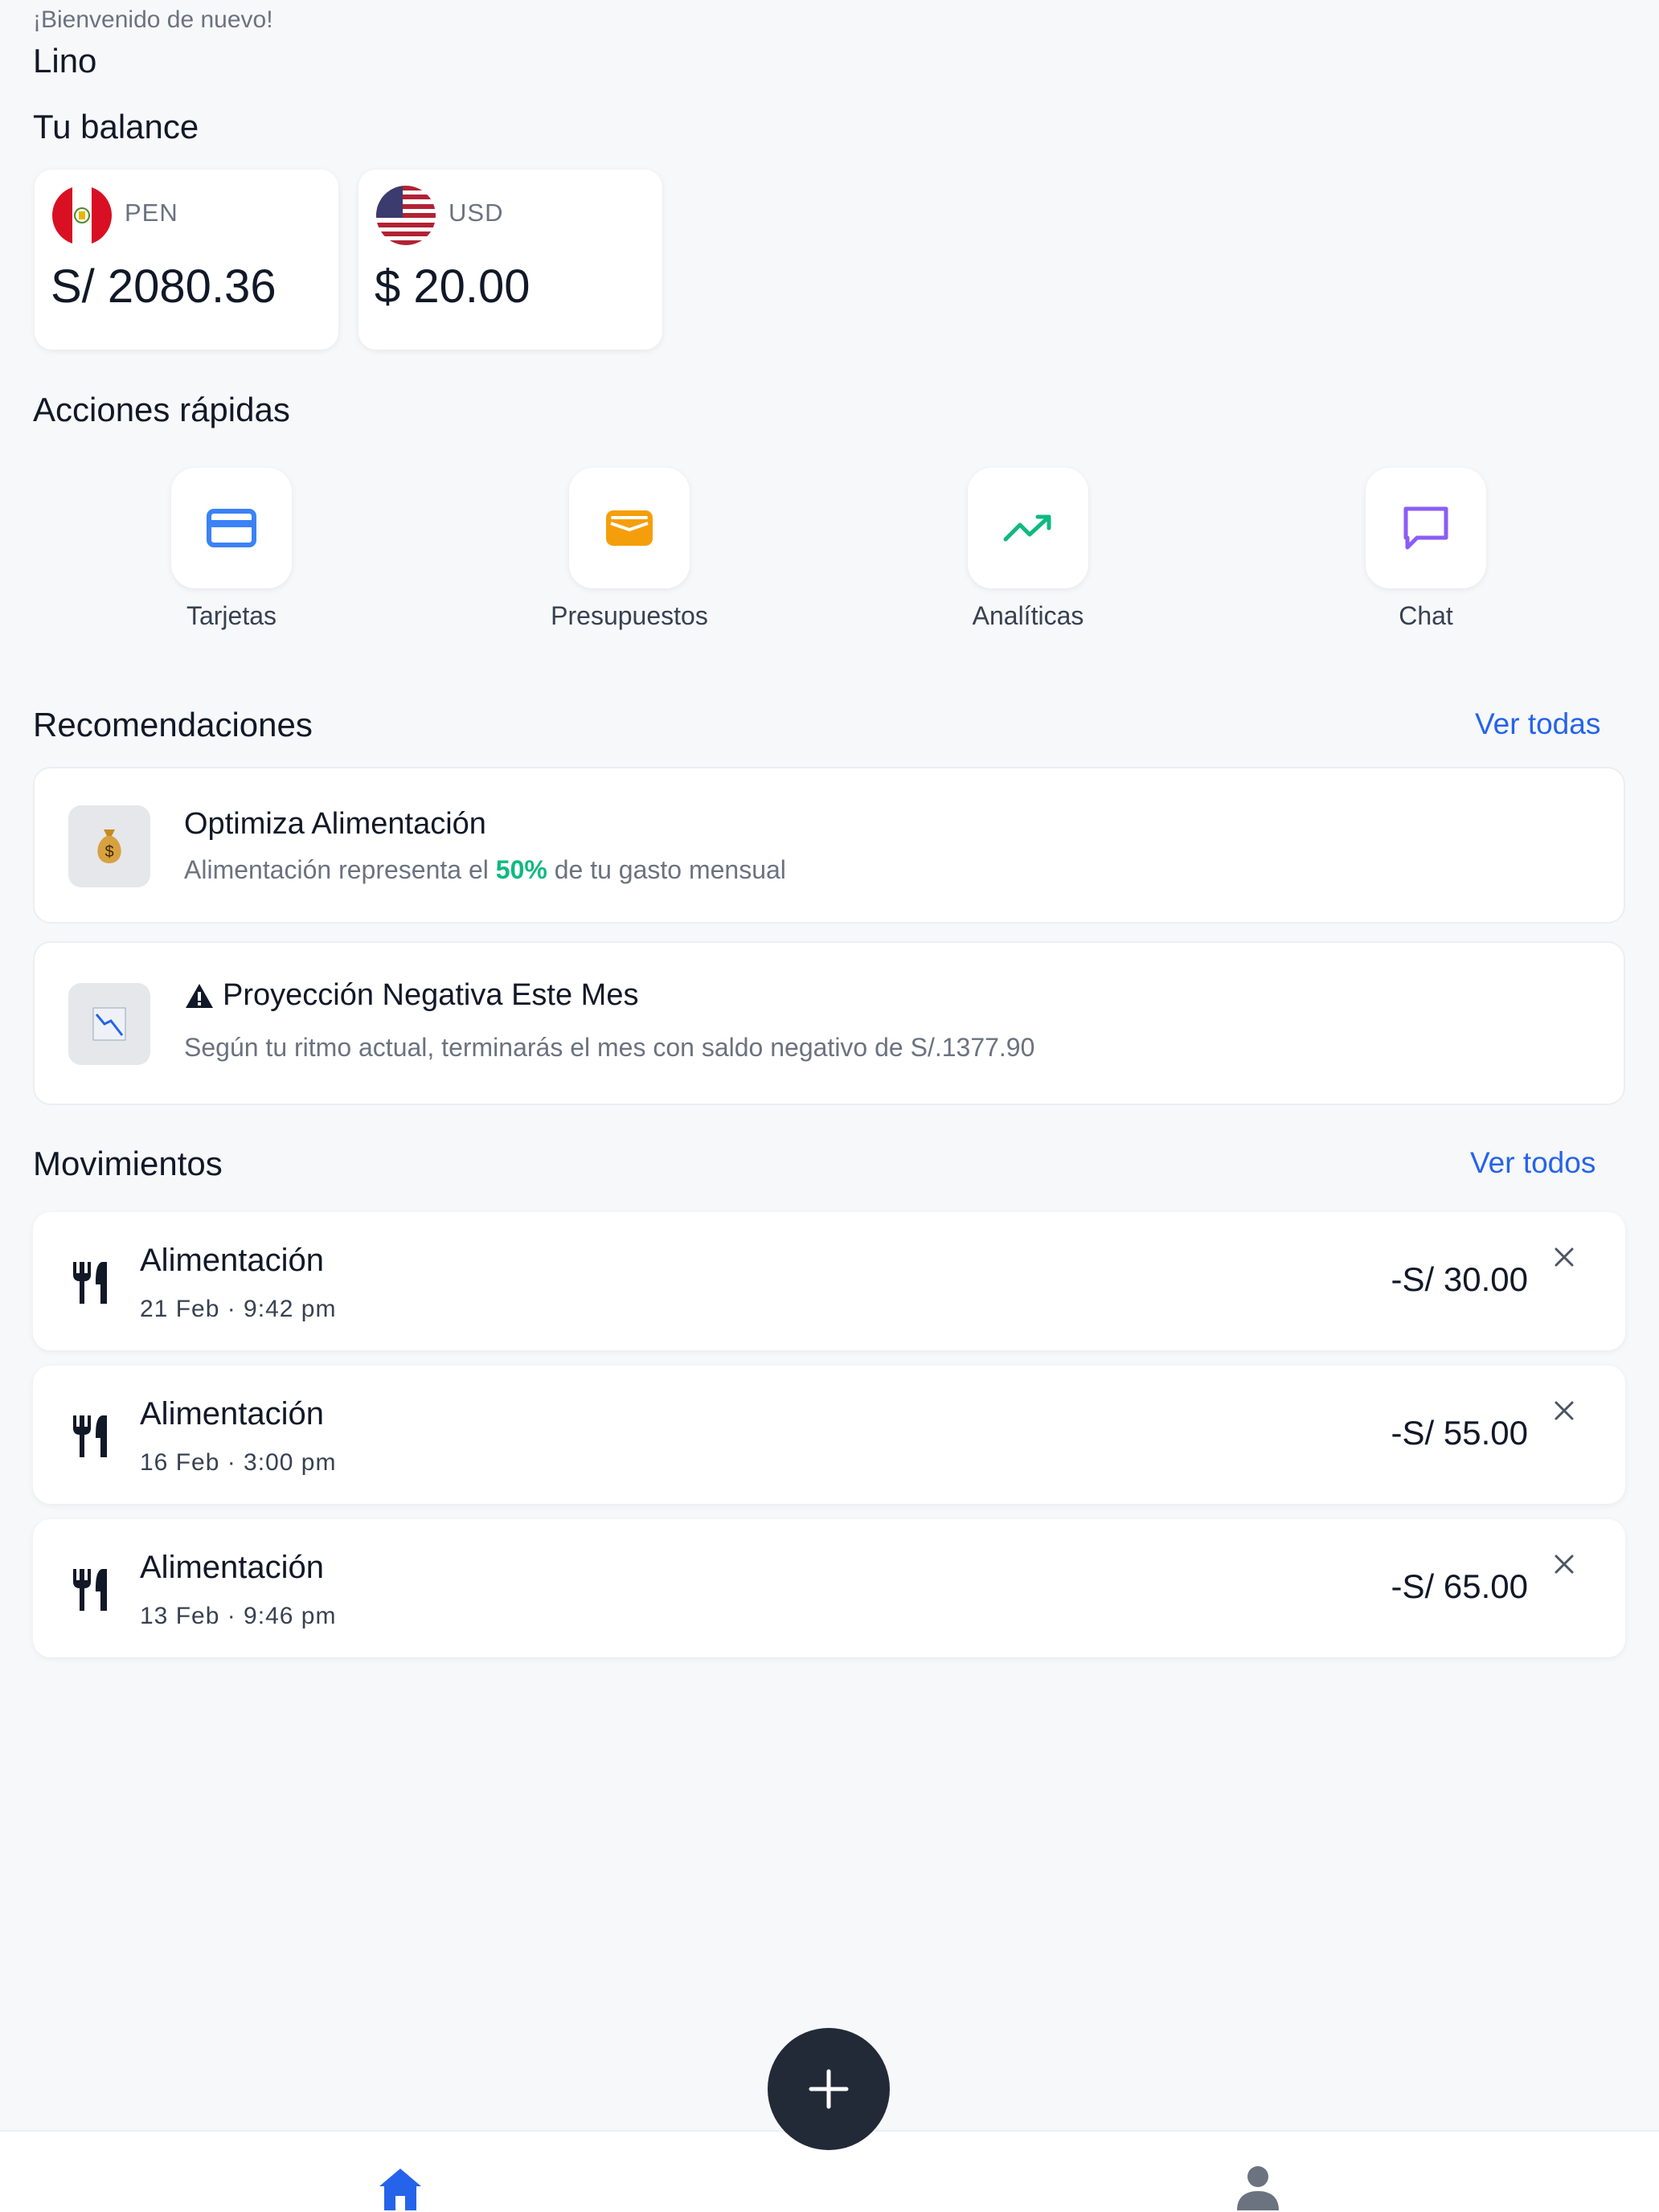 The width and height of the screenshot is (1659, 2212). What do you see at coordinates (1426, 615) in the screenshot?
I see `quick-action-label: Chat` at bounding box center [1426, 615].